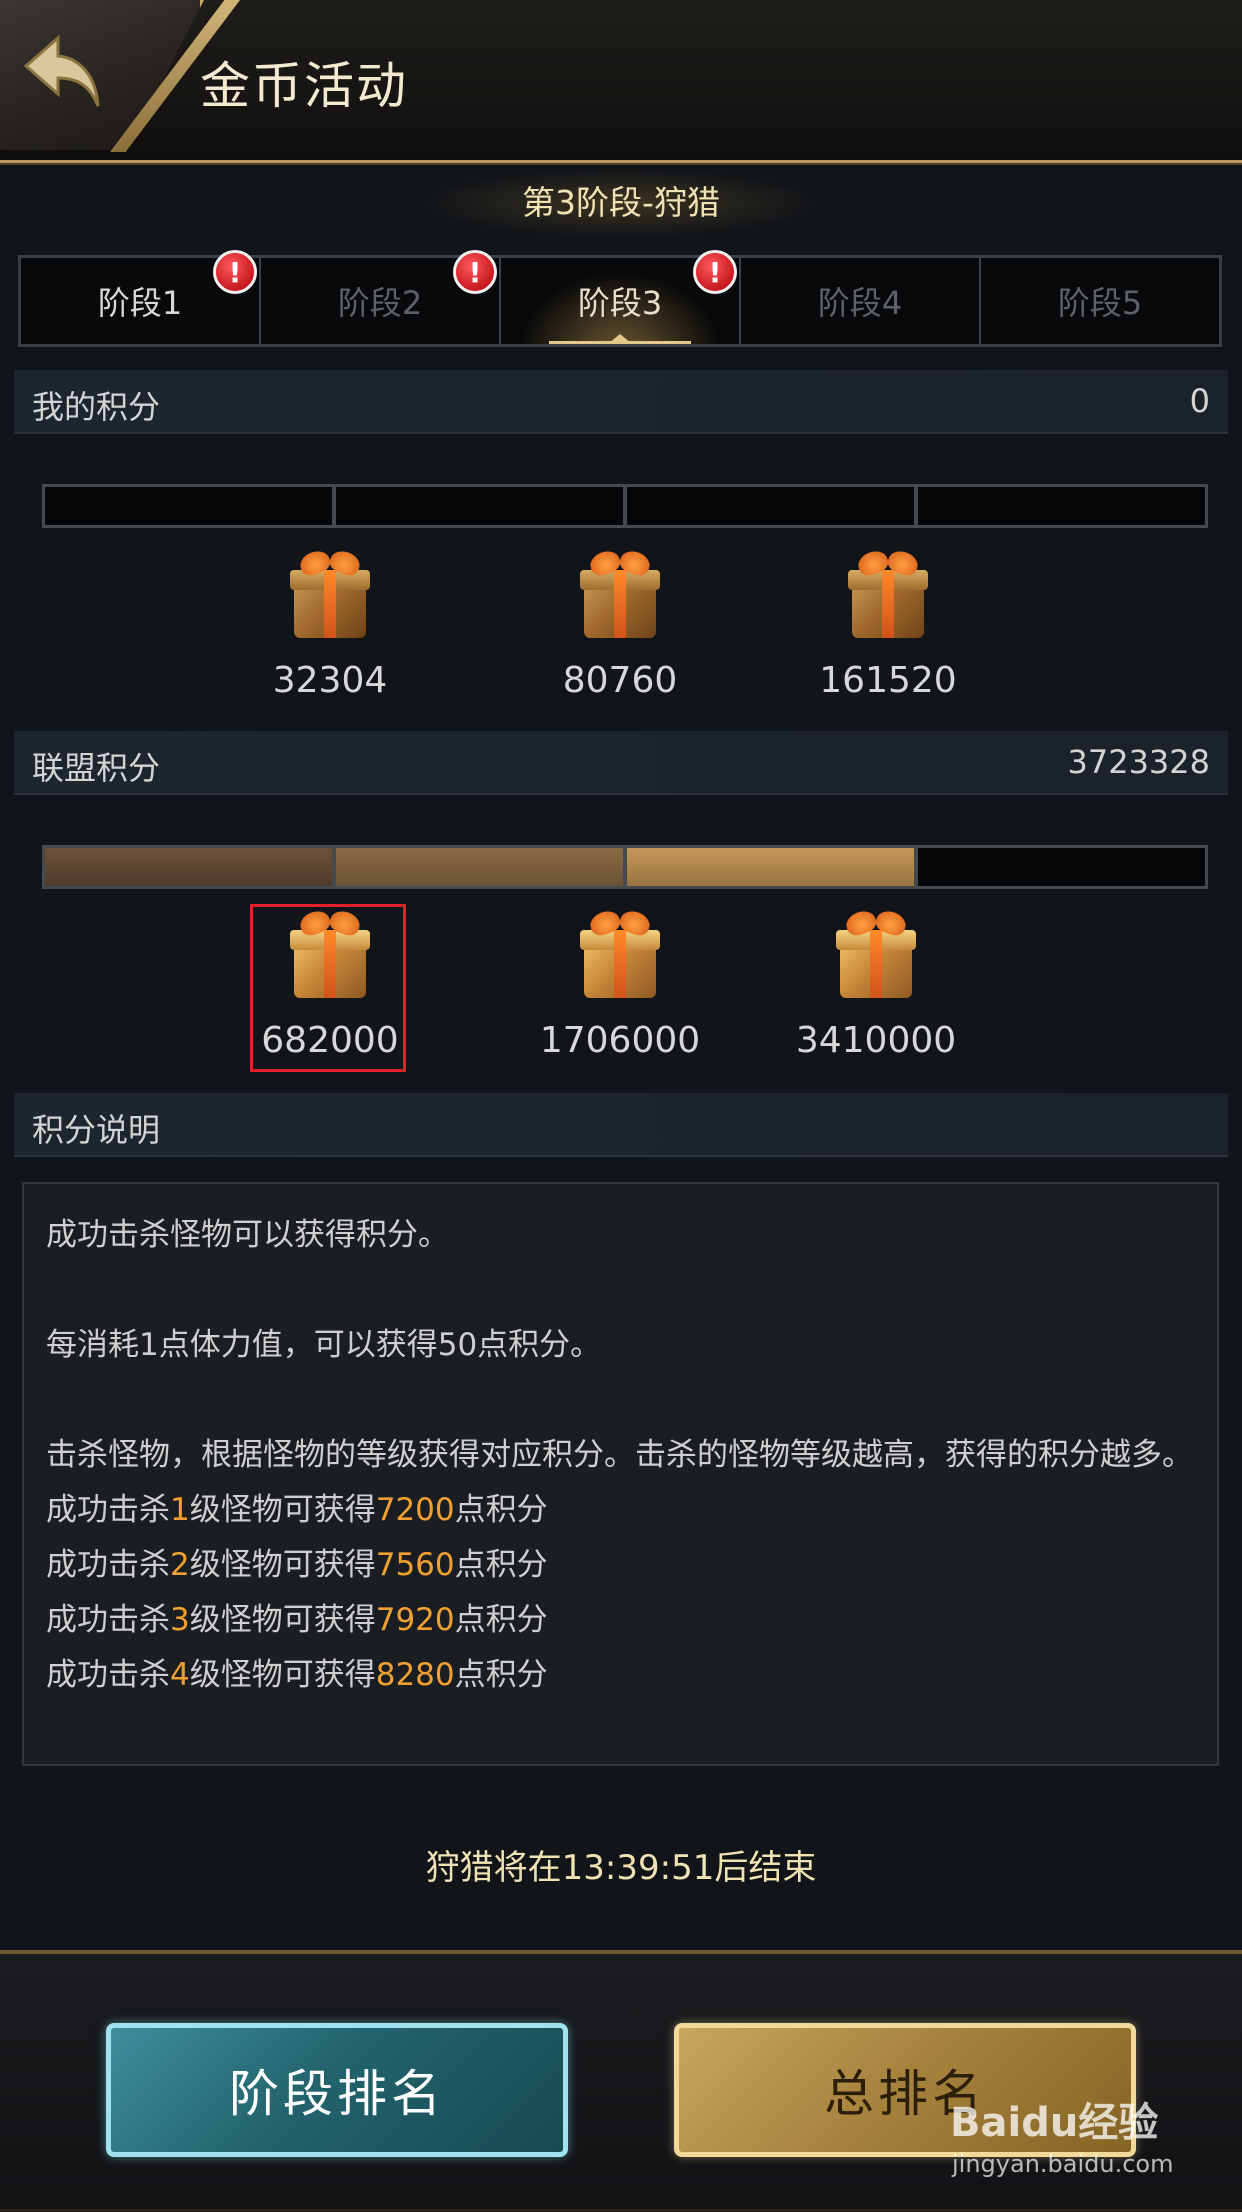 Image resolution: width=1242 pixels, height=2212 pixels. I want to click on reward-points: 1706000, so click(620, 1040).